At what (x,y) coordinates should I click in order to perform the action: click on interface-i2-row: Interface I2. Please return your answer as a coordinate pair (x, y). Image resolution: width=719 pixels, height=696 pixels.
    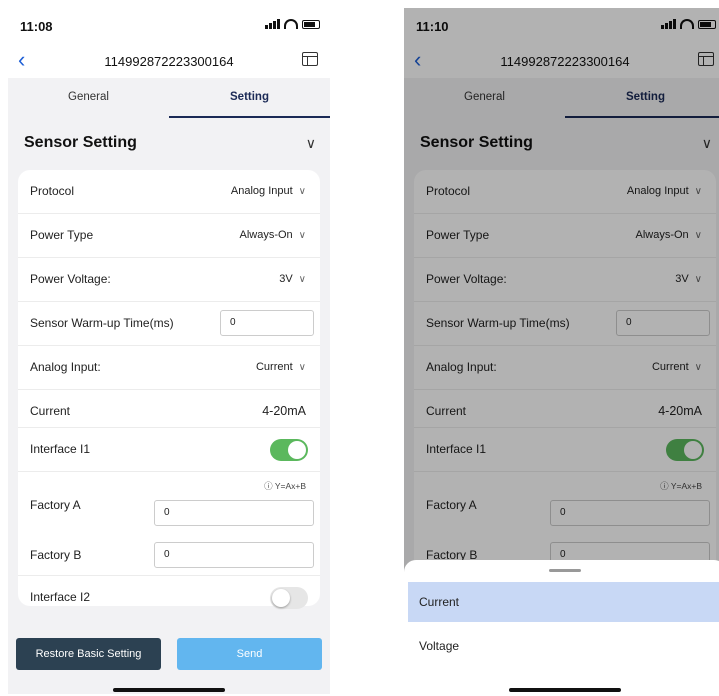
    Looking at the image, I should click on (169, 598).